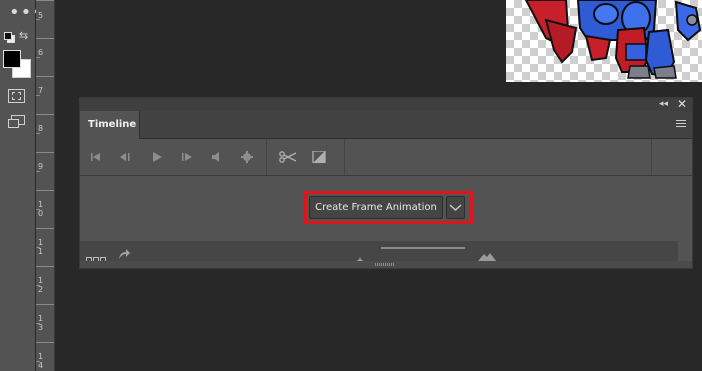  I want to click on panel-resize-grip, so click(386, 264).